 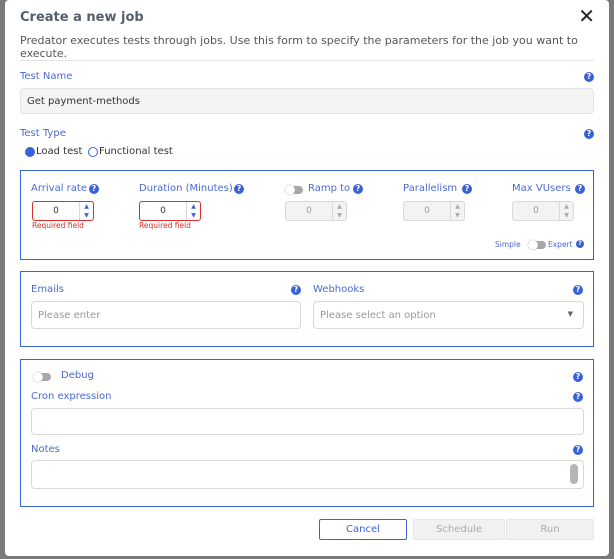 I want to click on emails-input: Please enter, so click(x=166, y=315).